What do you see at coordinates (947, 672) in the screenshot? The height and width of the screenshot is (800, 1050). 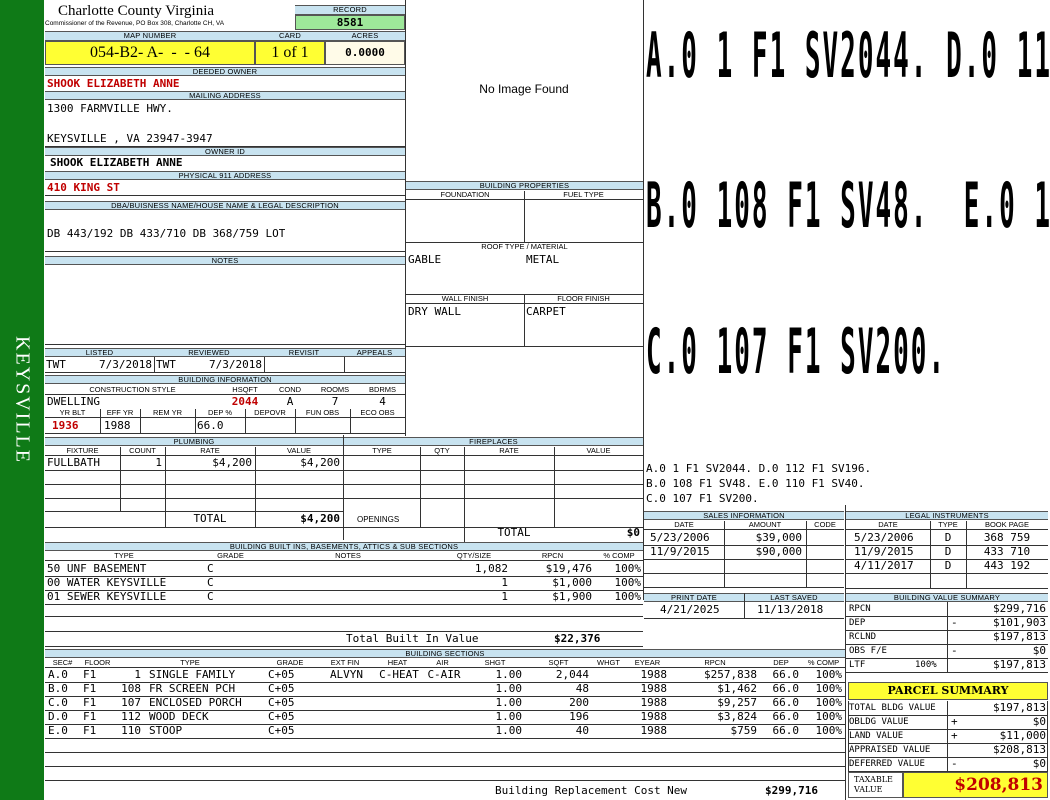 I see `row-divider` at bounding box center [947, 672].